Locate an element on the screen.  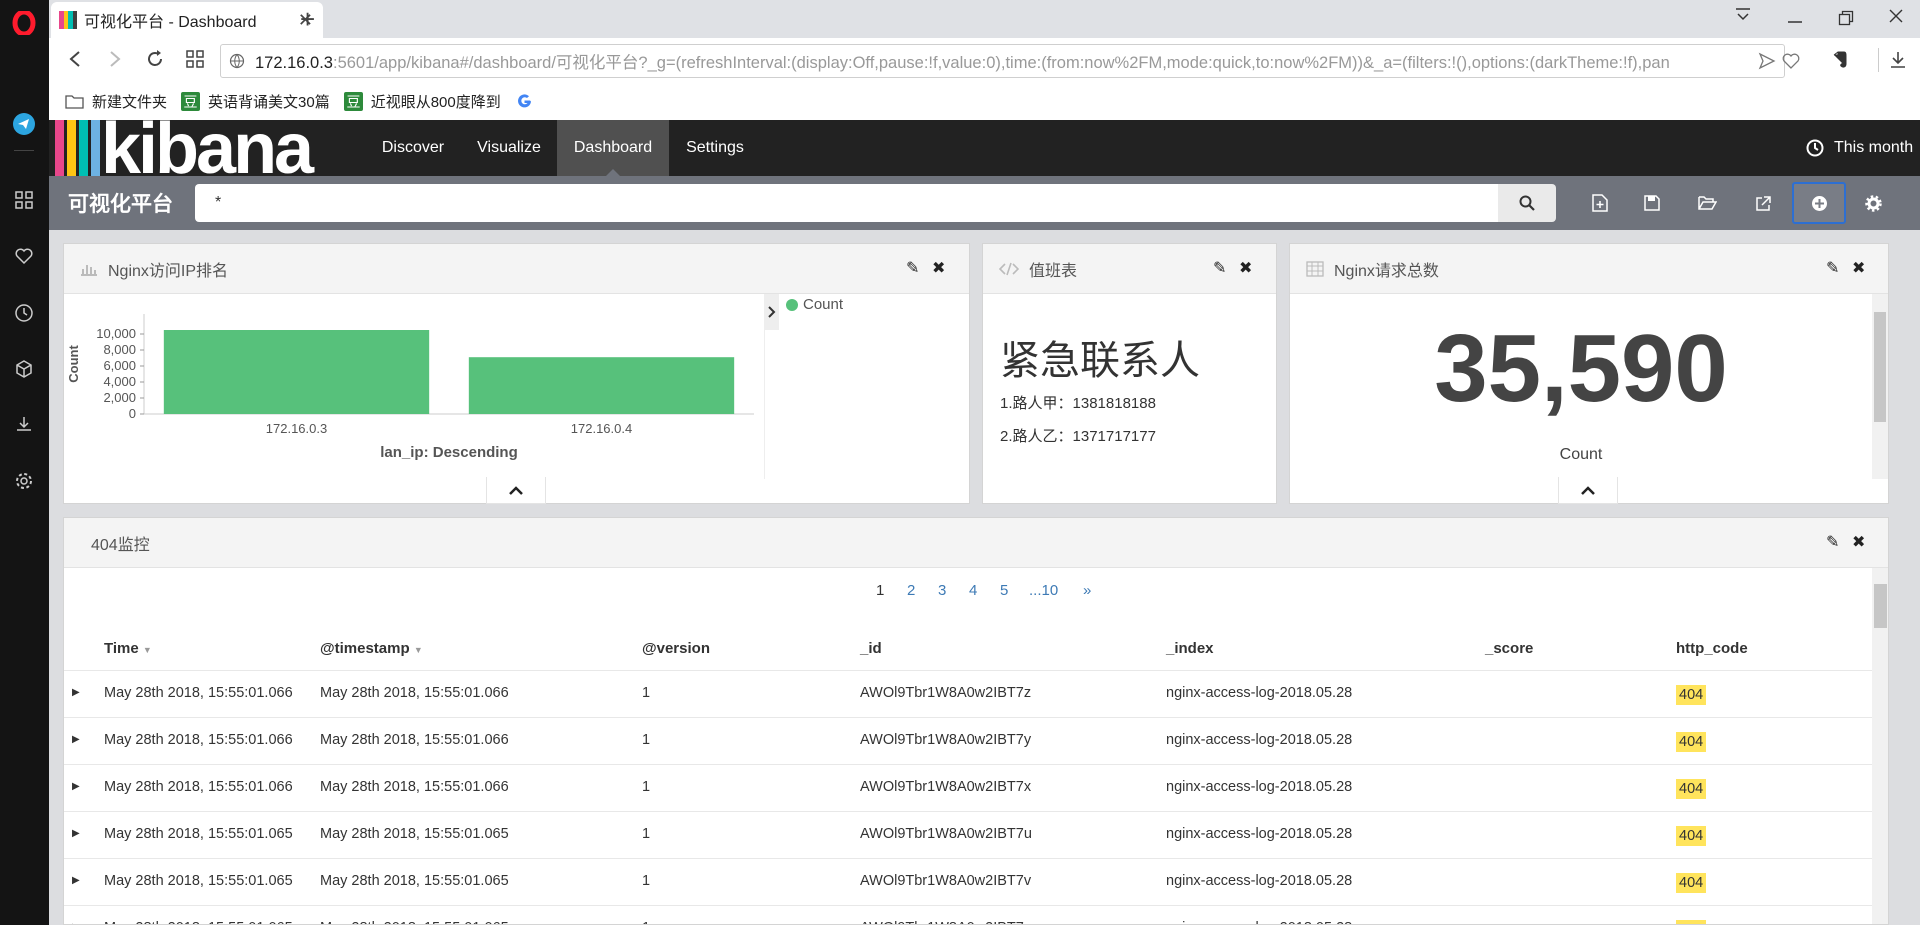
table-icon is located at coordinates (1315, 268).